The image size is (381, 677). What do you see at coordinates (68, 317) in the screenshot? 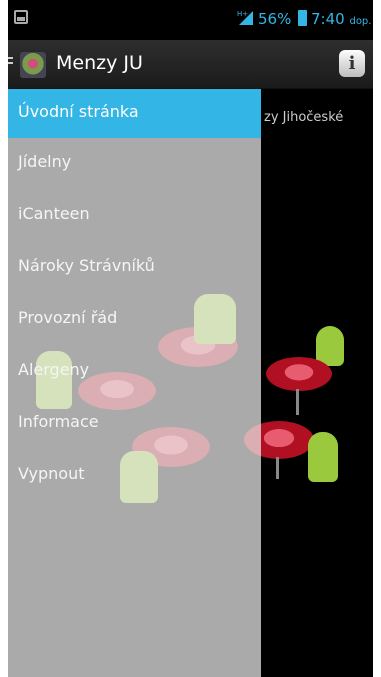
I see `menu-item-label: Provozní řád` at bounding box center [68, 317].